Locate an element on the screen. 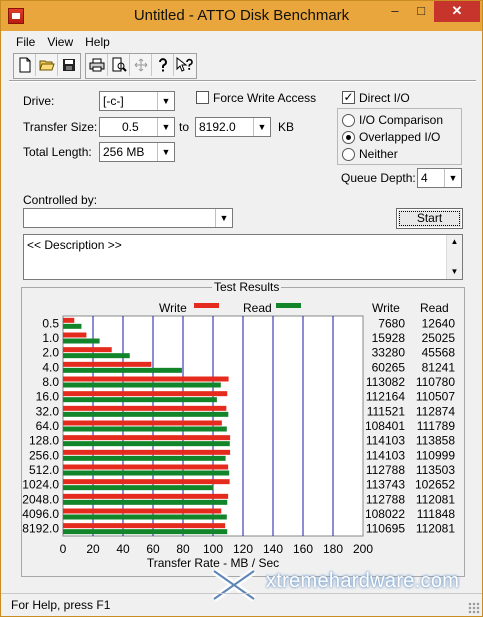  y-category-label: 2048.0 is located at coordinates (40, 499).